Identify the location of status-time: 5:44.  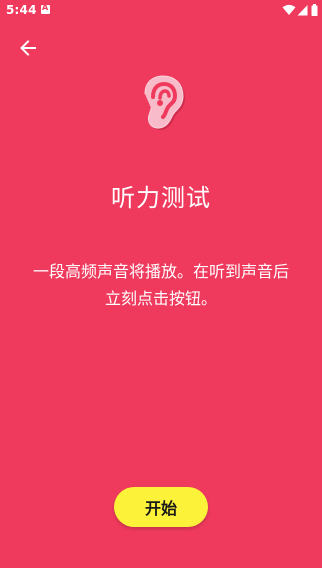
(21, 10).